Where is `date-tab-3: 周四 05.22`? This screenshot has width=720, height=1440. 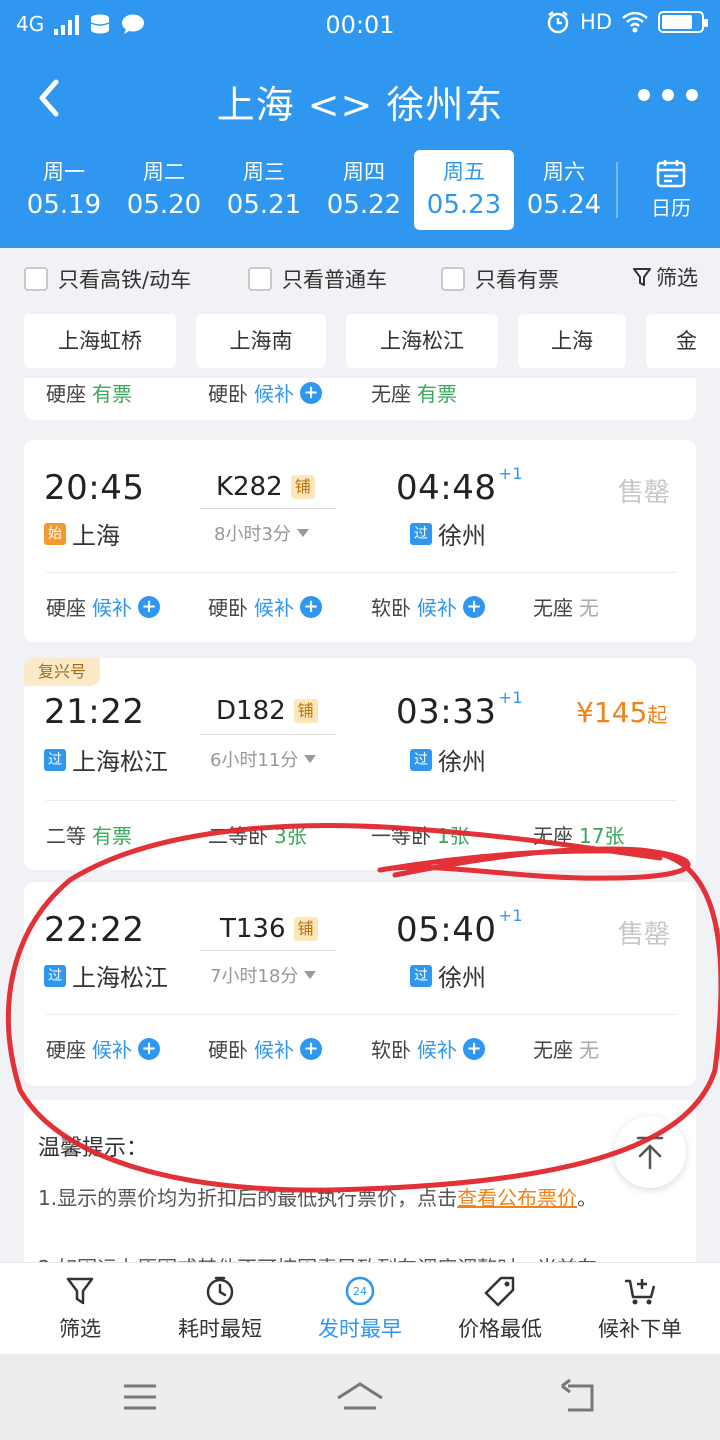
date-tab-3: 周四 05.22 is located at coordinates (364, 190).